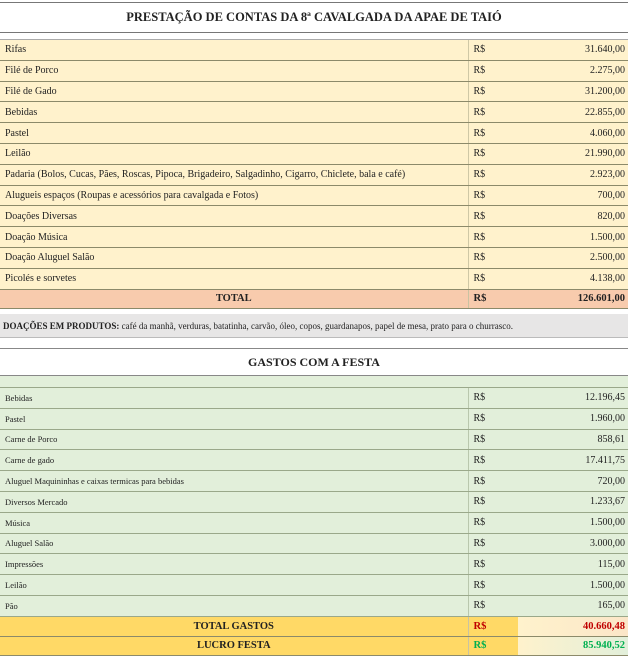  I want to click on expense-row-label: Bebidas, so click(234, 398).